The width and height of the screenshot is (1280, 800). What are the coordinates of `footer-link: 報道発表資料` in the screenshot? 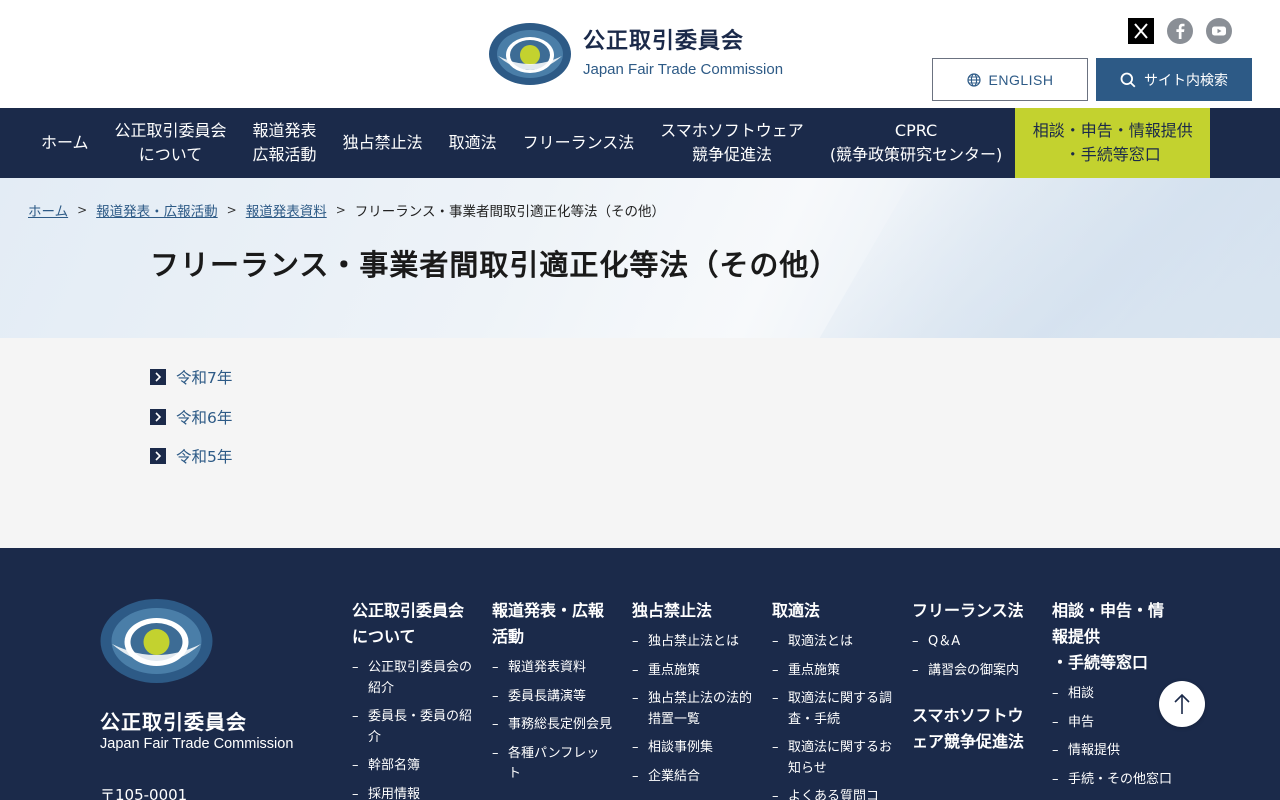 It's located at (552, 668).